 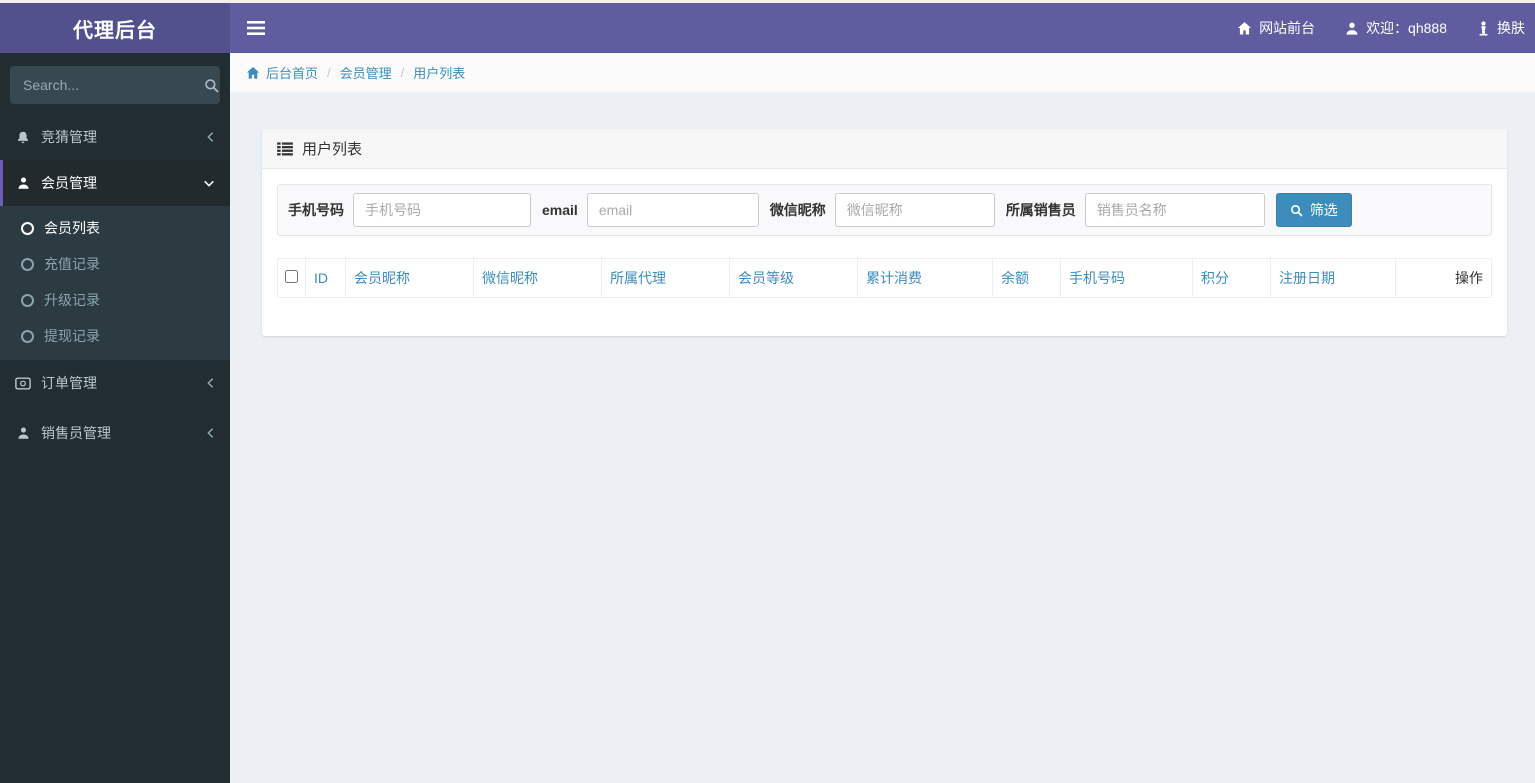 I want to click on sidebar: 竞猜管理 会员管理 会员列表, so click(x=115, y=418).